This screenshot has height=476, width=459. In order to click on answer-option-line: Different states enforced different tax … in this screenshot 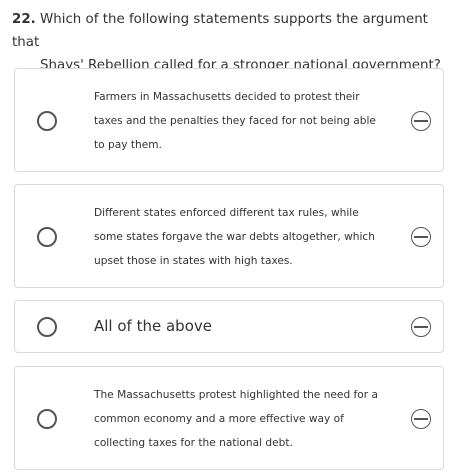, I will do `click(226, 213)`.